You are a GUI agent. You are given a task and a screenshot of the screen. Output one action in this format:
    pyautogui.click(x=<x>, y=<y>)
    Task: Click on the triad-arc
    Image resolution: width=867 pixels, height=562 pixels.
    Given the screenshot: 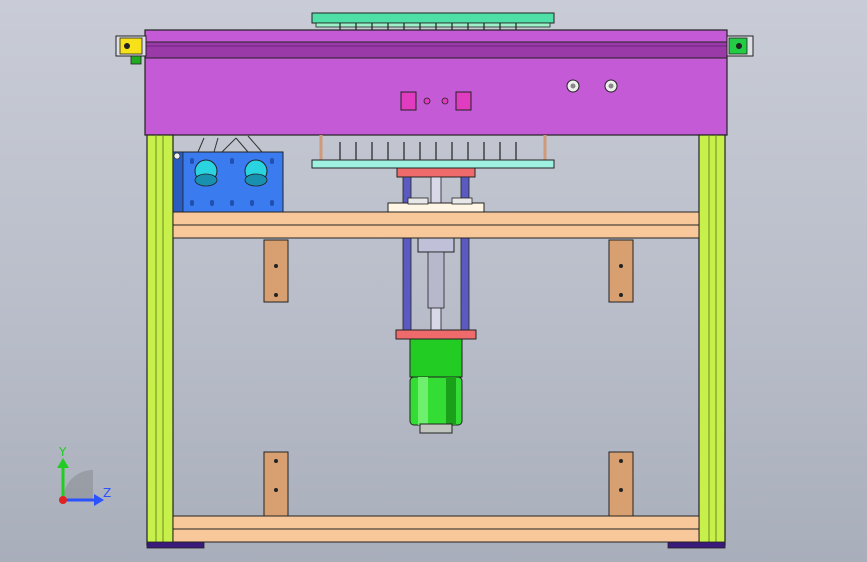 What is the action you would take?
    pyautogui.click(x=78, y=485)
    